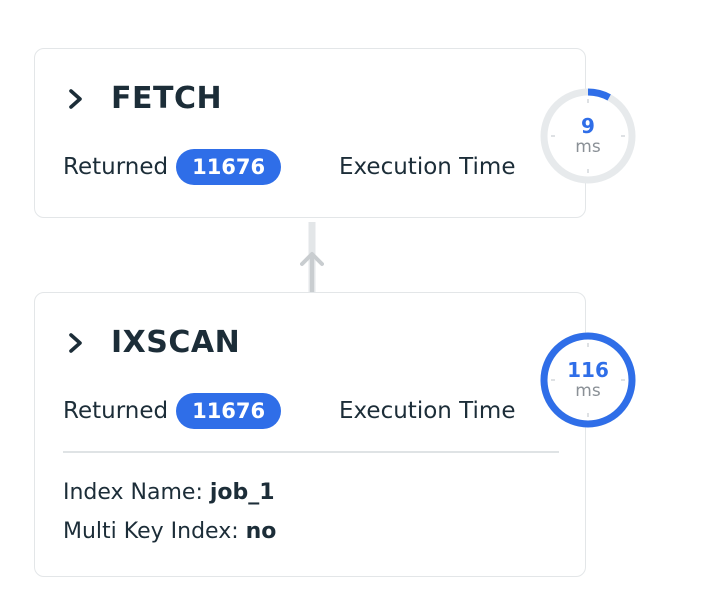  I want to click on timer-text: 9 ms, so click(588, 136).